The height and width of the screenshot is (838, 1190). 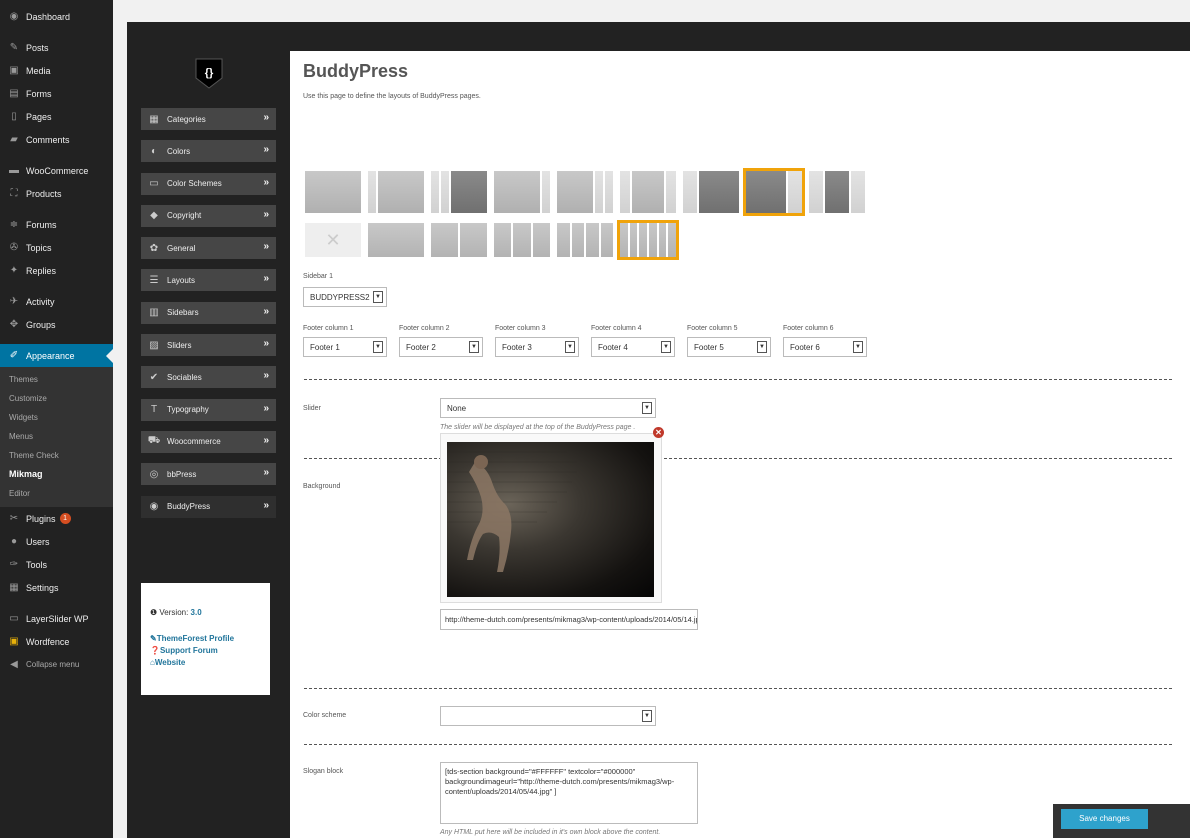 What do you see at coordinates (548, 716) in the screenshot?
I see `color-scheme-select: ▼` at bounding box center [548, 716].